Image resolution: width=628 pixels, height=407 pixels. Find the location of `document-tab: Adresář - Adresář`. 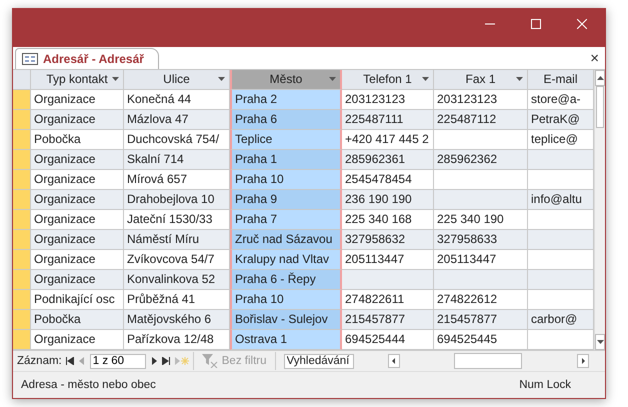

document-tab: Adresář - Adresář is located at coordinates (87, 58).